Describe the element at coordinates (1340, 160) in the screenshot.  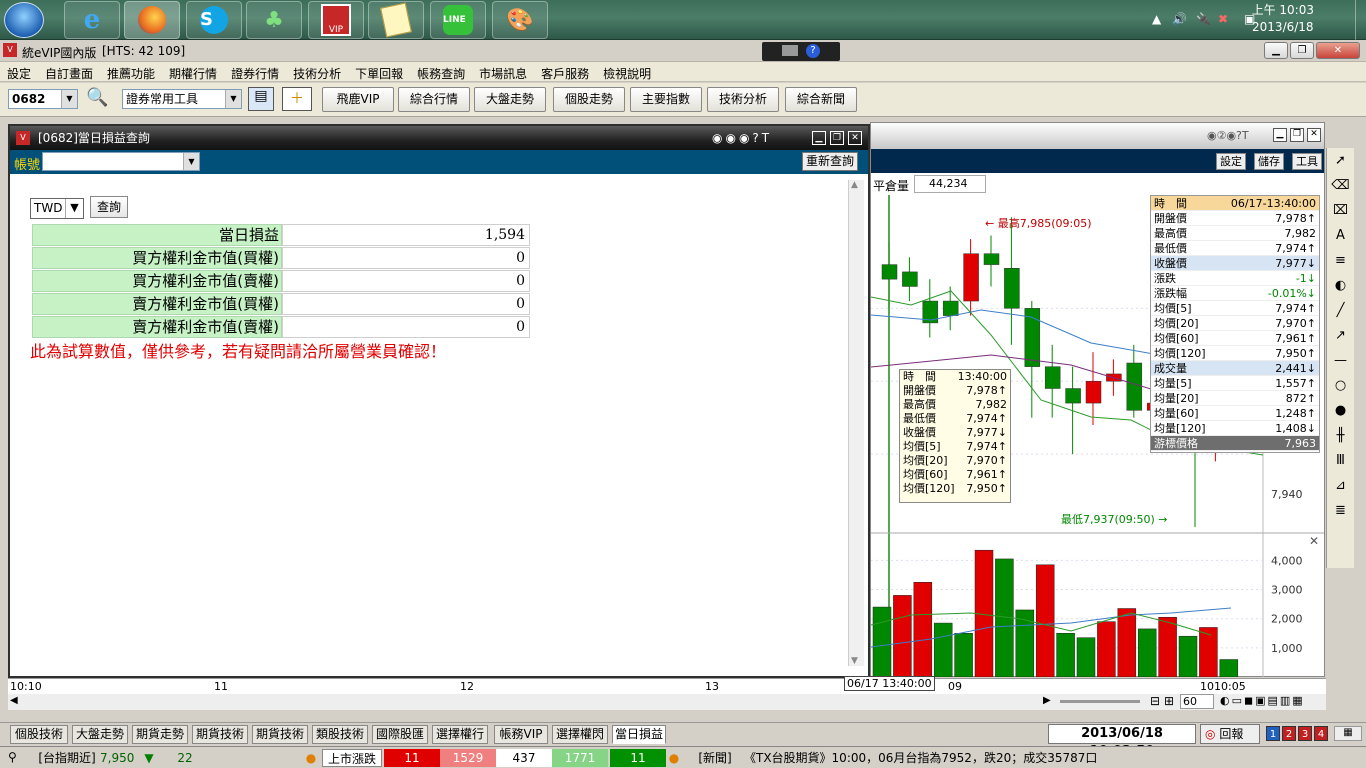
I see `pointer-icon: ➚` at that location.